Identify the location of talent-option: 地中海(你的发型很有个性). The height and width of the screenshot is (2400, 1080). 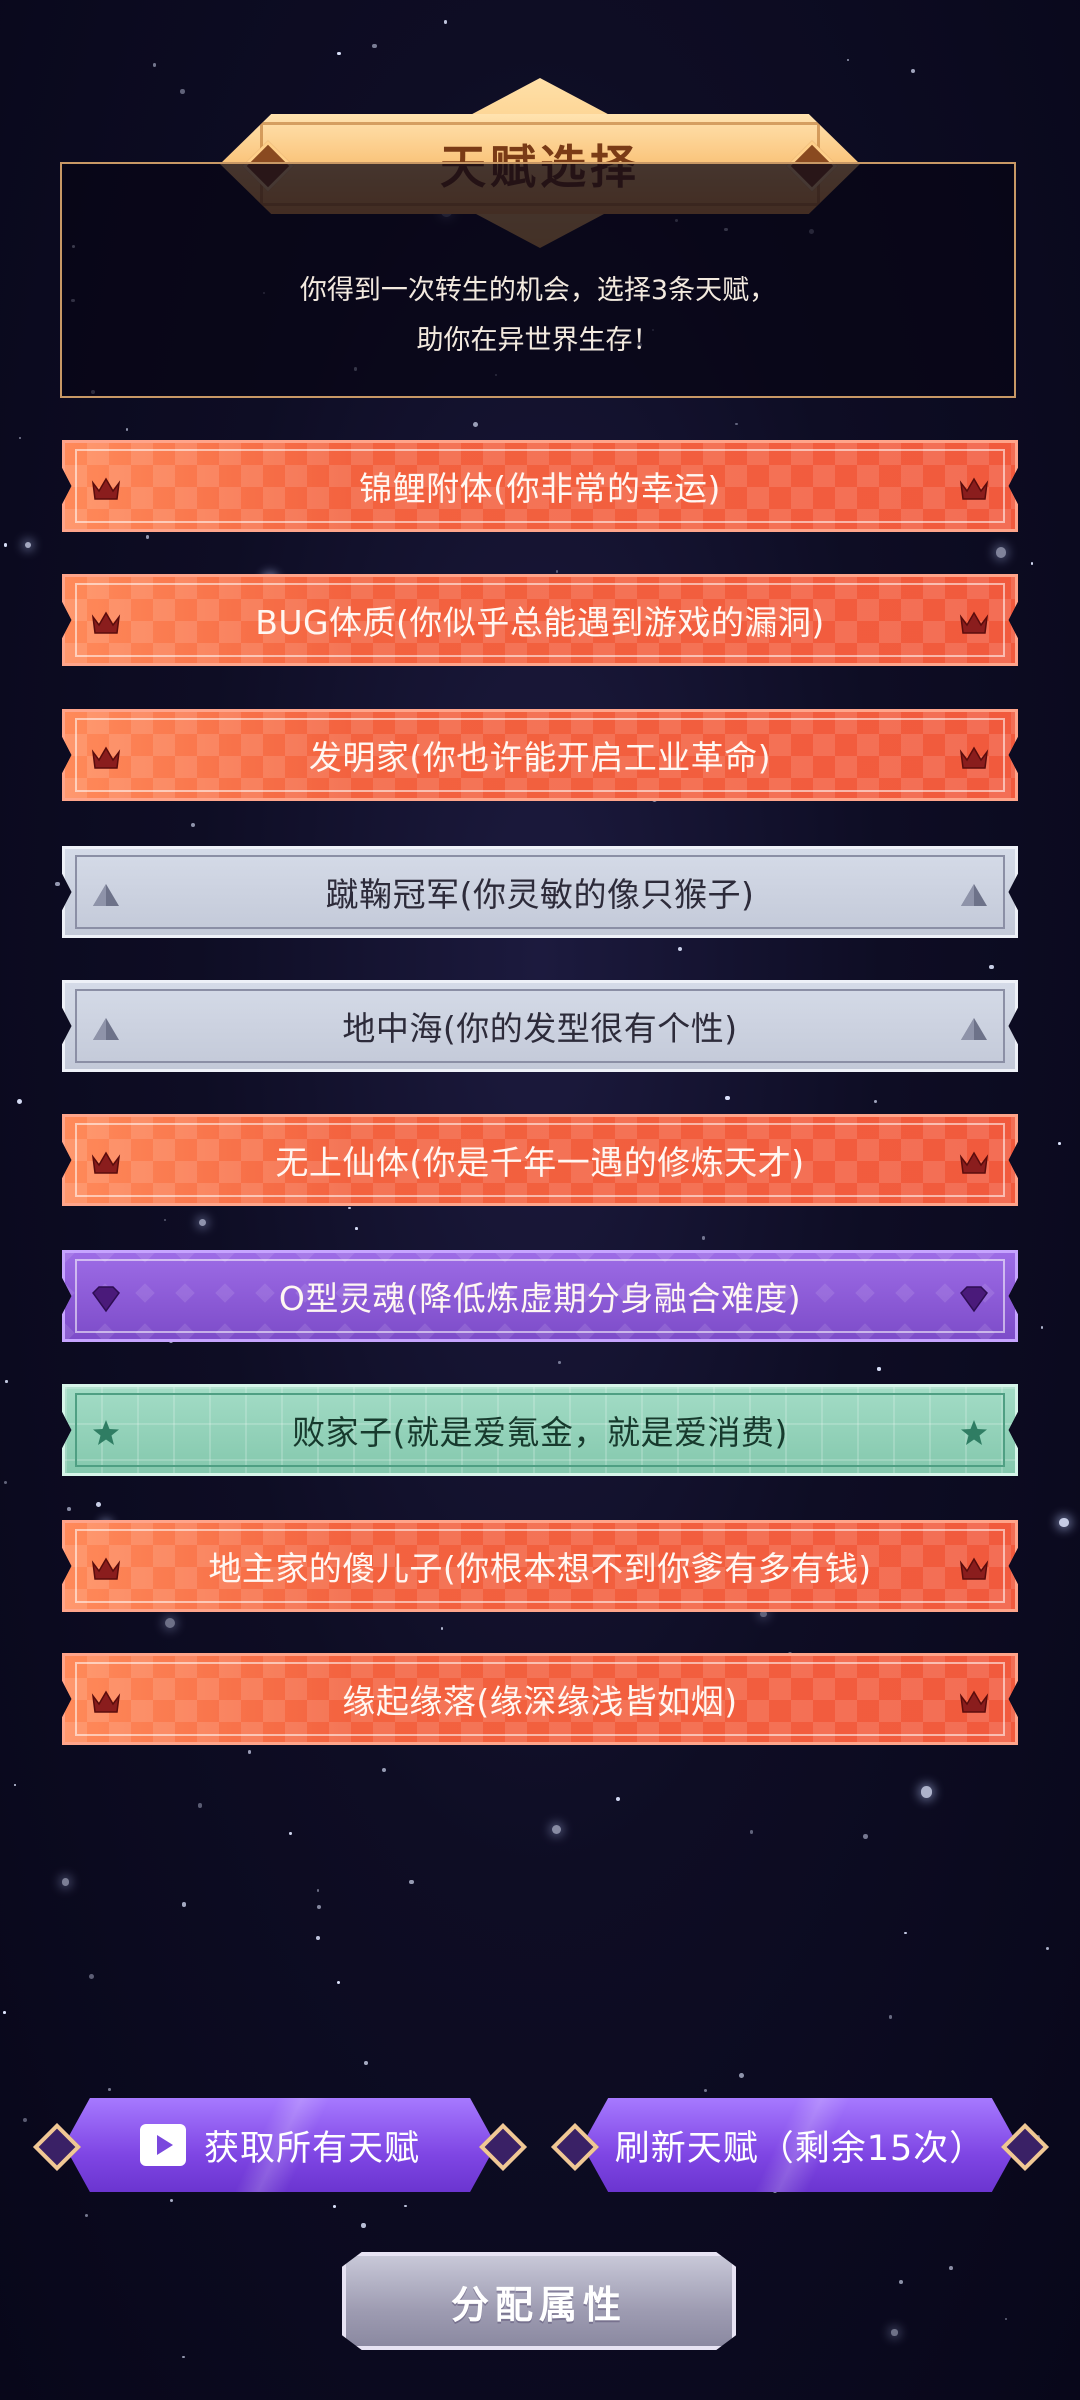
(540, 1026).